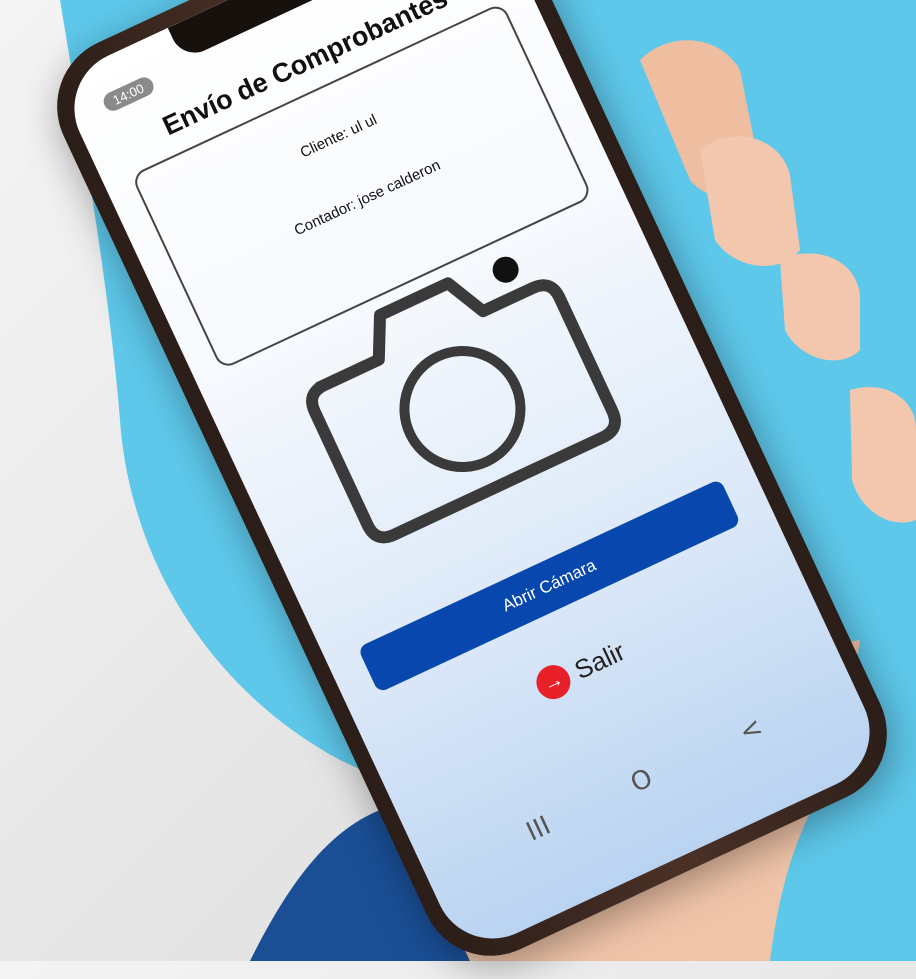 This screenshot has width=916, height=979. I want to click on back-button: <, so click(751, 730).